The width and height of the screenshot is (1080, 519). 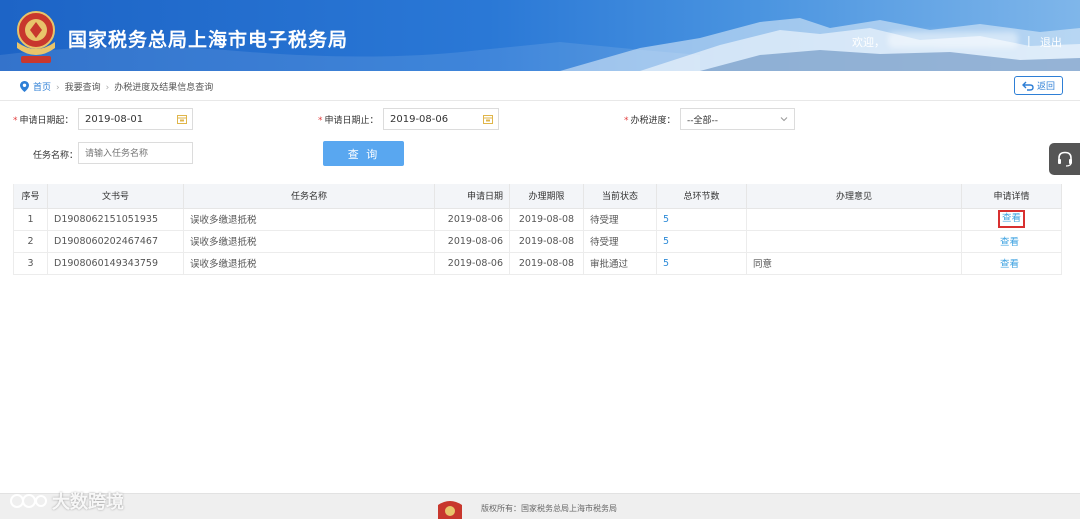 What do you see at coordinates (115, 219) in the screenshot?
I see `row-doc-no: D1908062151051935` at bounding box center [115, 219].